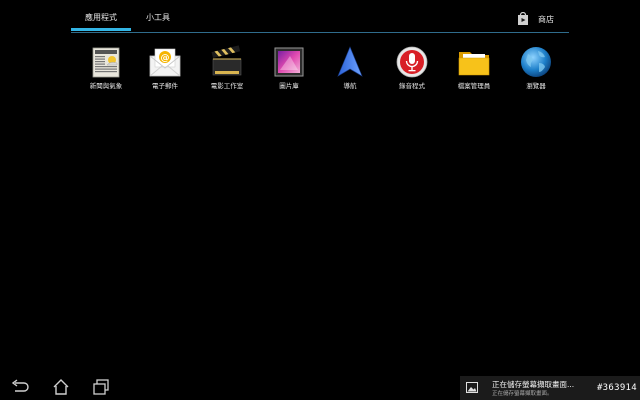  Describe the element at coordinates (289, 86) in the screenshot. I see `app-label: 圖片庫` at that location.